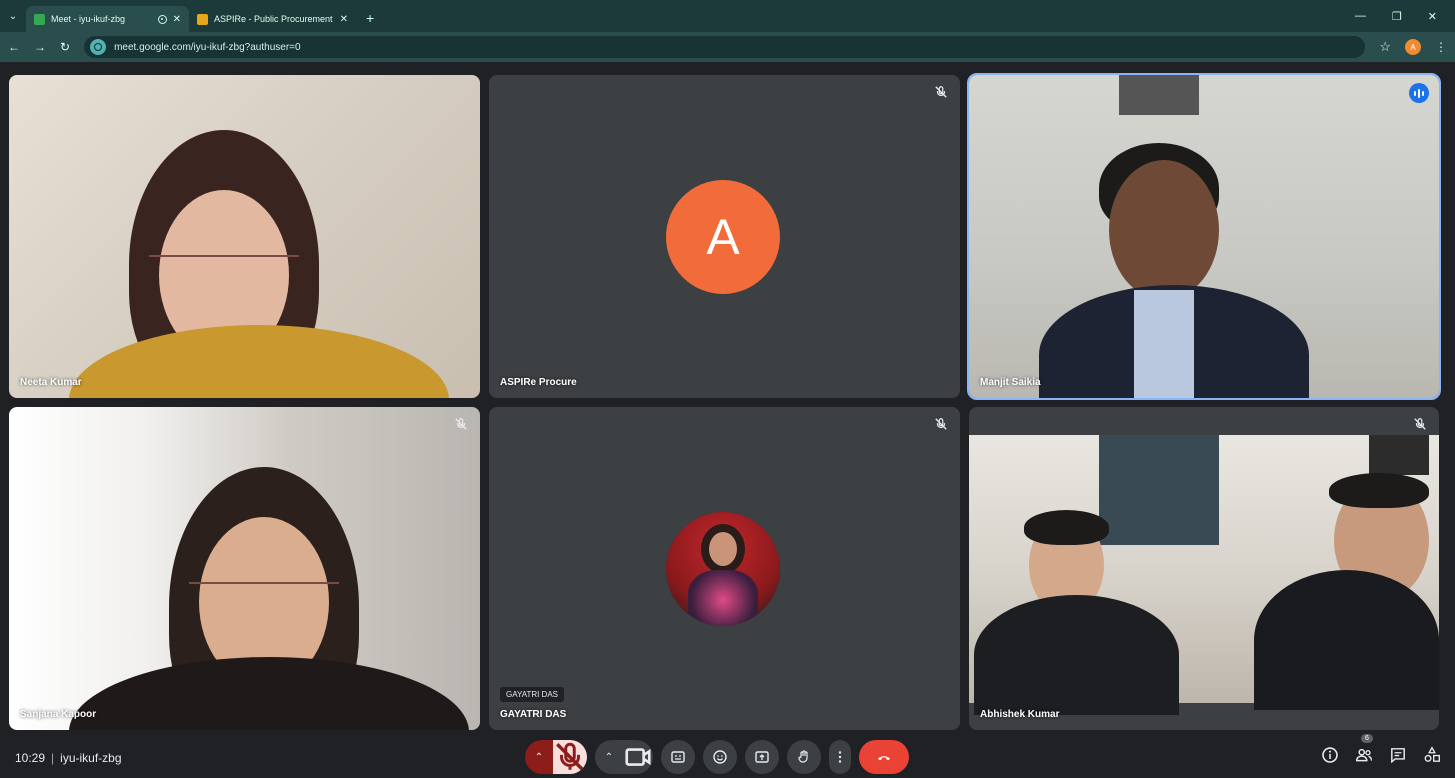 The height and width of the screenshot is (778, 1455). I want to click on recording-indicator-icon, so click(162, 19).